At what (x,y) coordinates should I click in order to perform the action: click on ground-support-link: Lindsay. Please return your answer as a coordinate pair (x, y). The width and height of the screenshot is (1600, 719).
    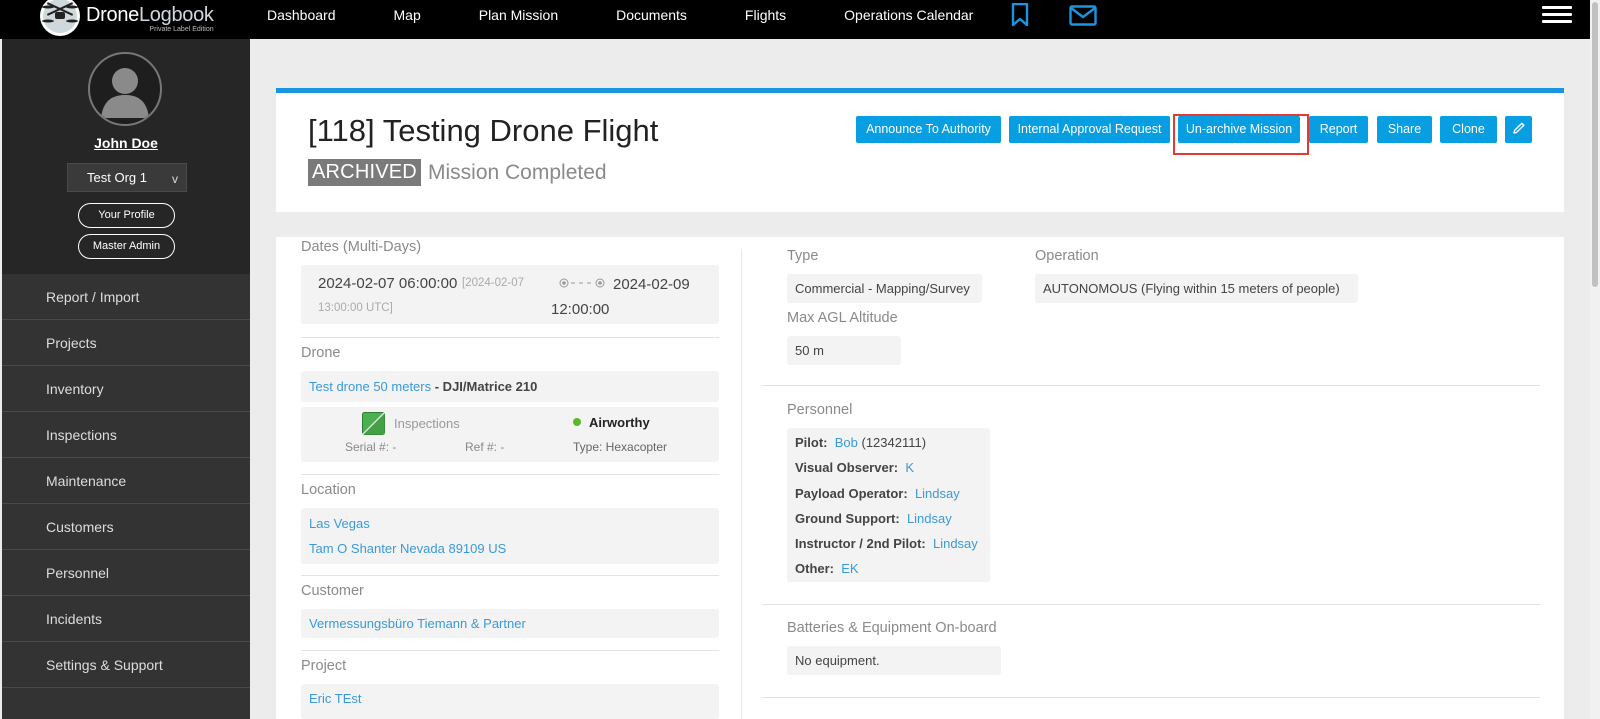
    Looking at the image, I should click on (929, 518).